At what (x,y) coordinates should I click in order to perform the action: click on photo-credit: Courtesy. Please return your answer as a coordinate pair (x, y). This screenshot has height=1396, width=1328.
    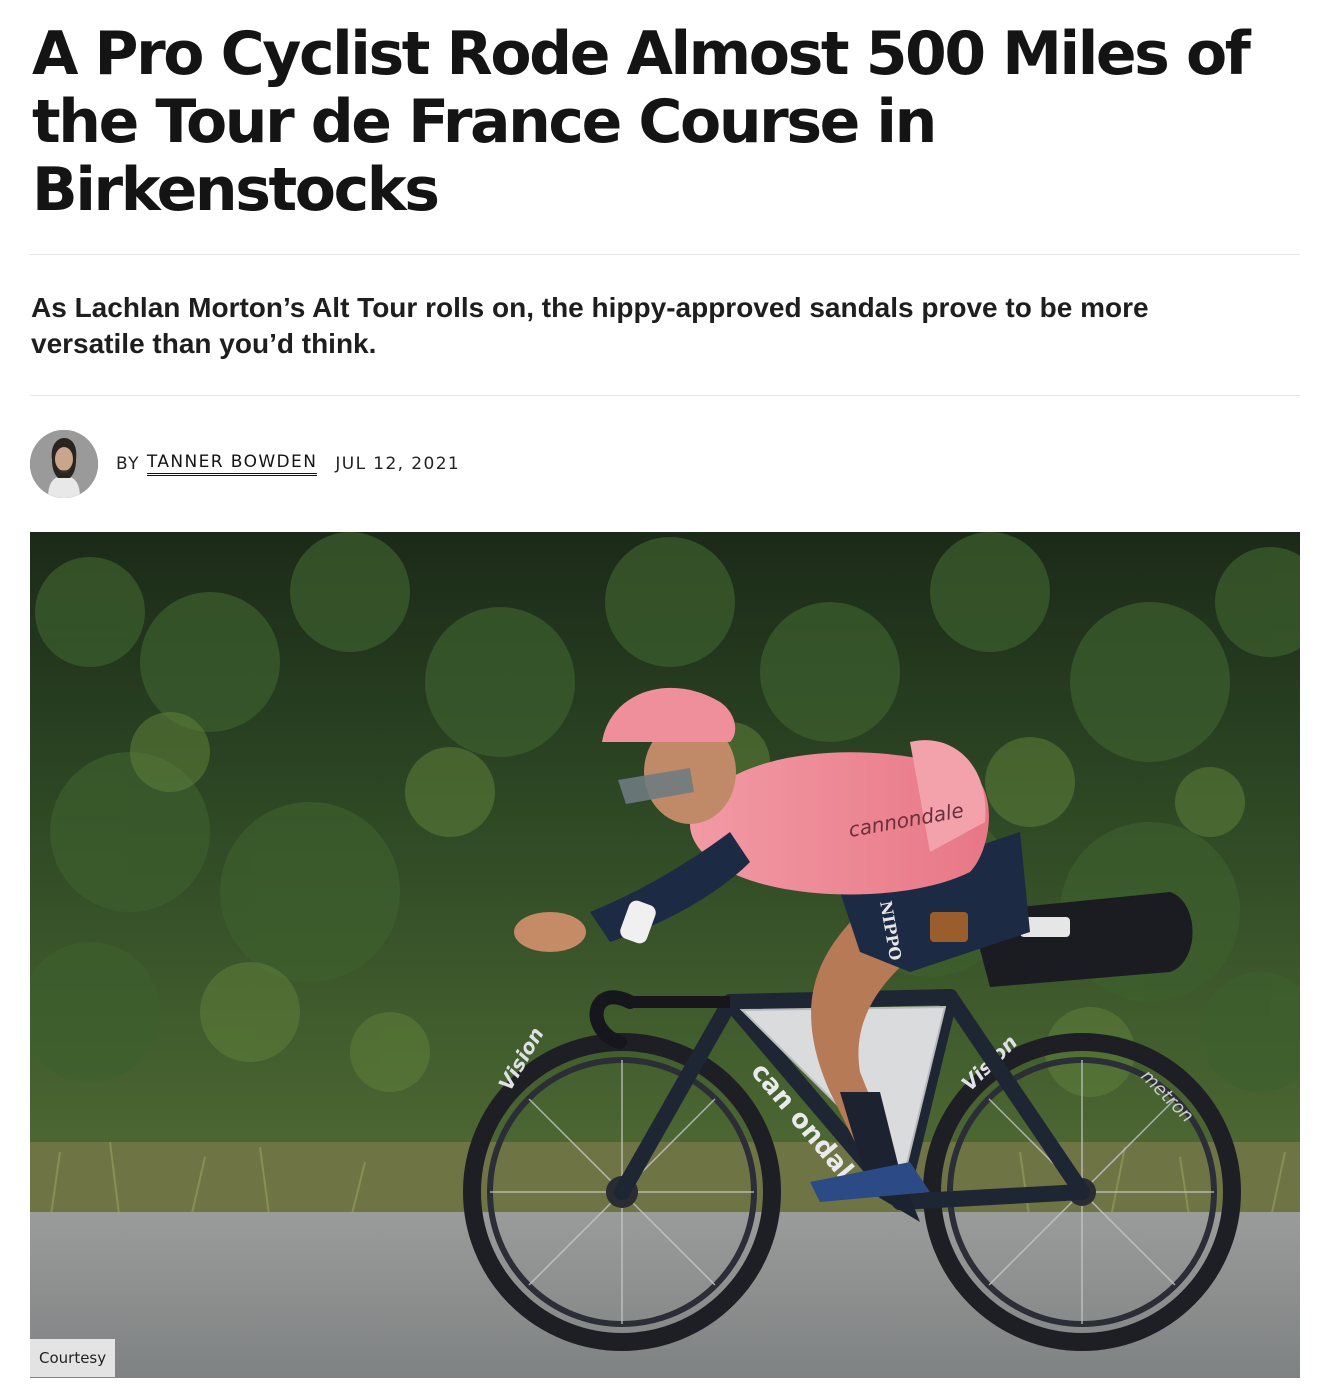
    Looking at the image, I should click on (73, 1358).